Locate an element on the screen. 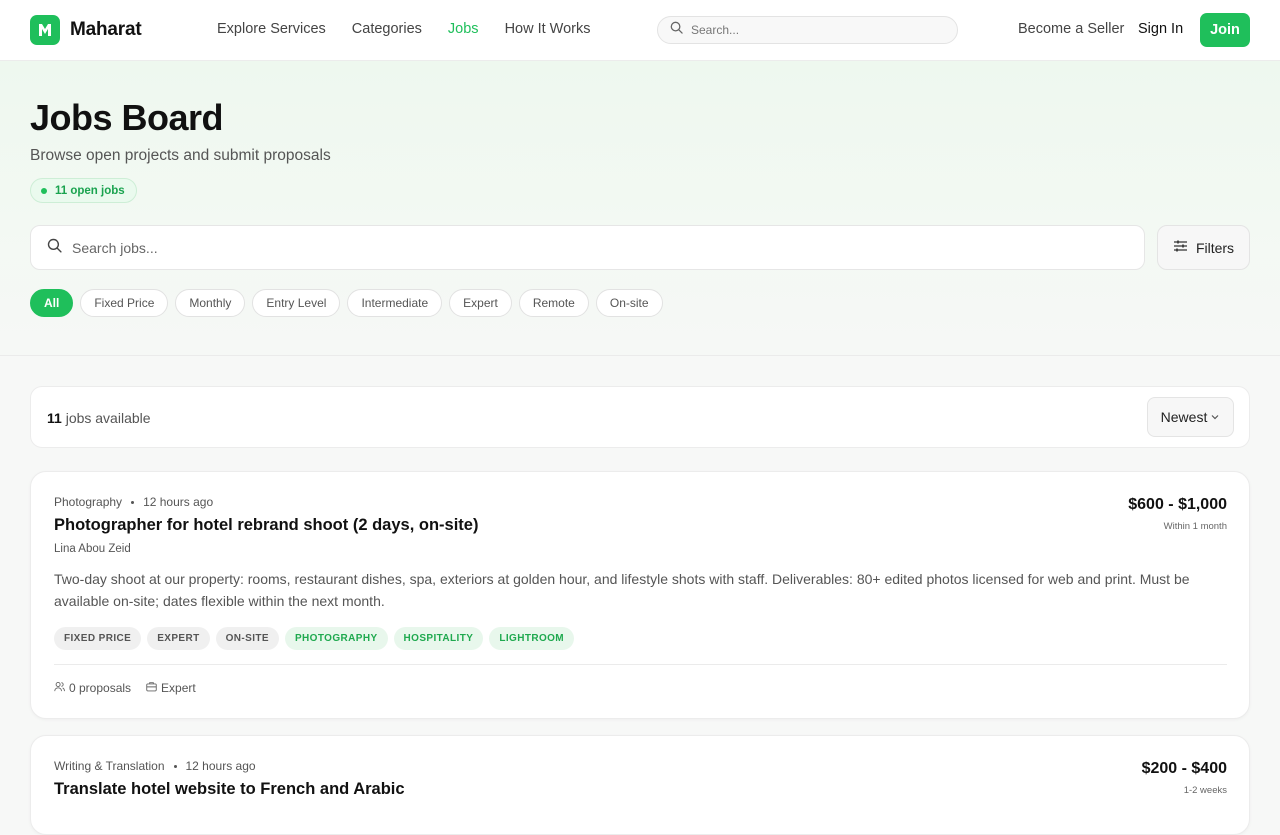 The image size is (1280, 835). level-stat: Expert is located at coordinates (171, 688).